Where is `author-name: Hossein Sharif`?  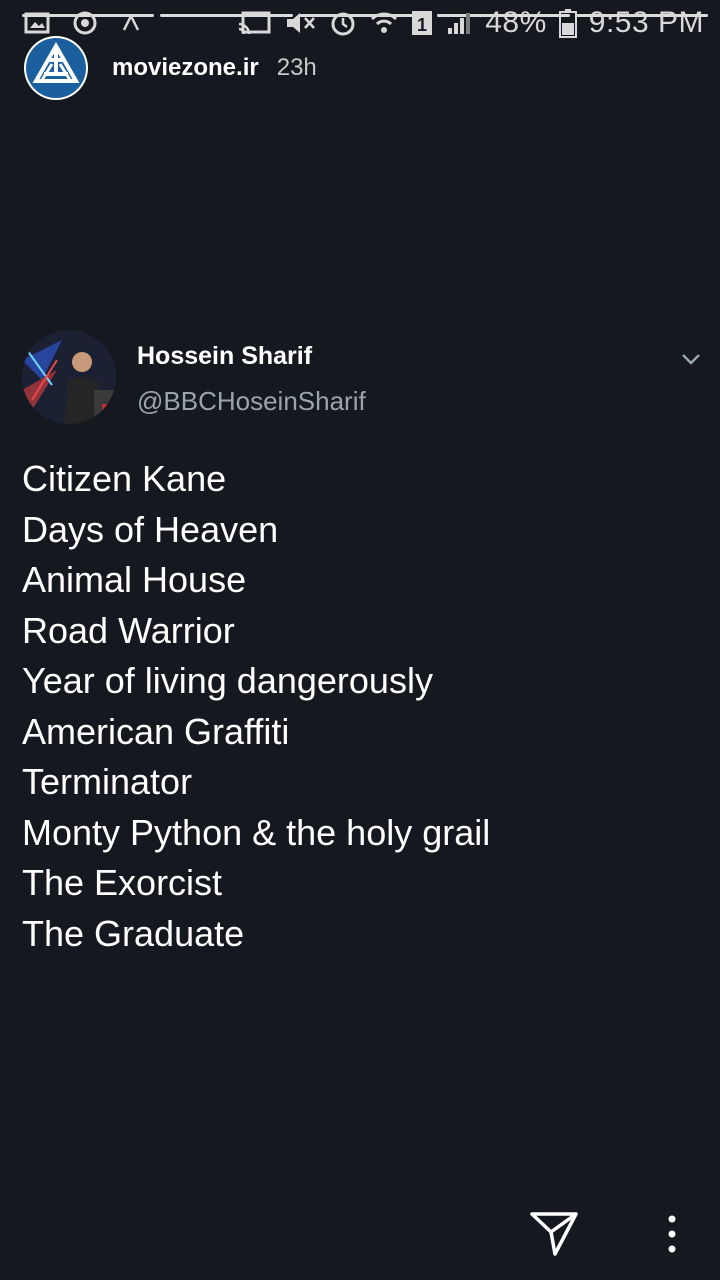 author-name: Hossein Sharif is located at coordinates (225, 356).